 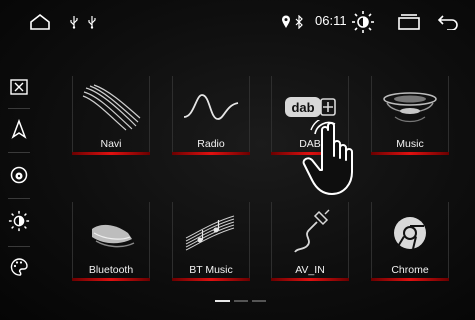 I want to click on bluetooth-icon, so click(x=299, y=22).